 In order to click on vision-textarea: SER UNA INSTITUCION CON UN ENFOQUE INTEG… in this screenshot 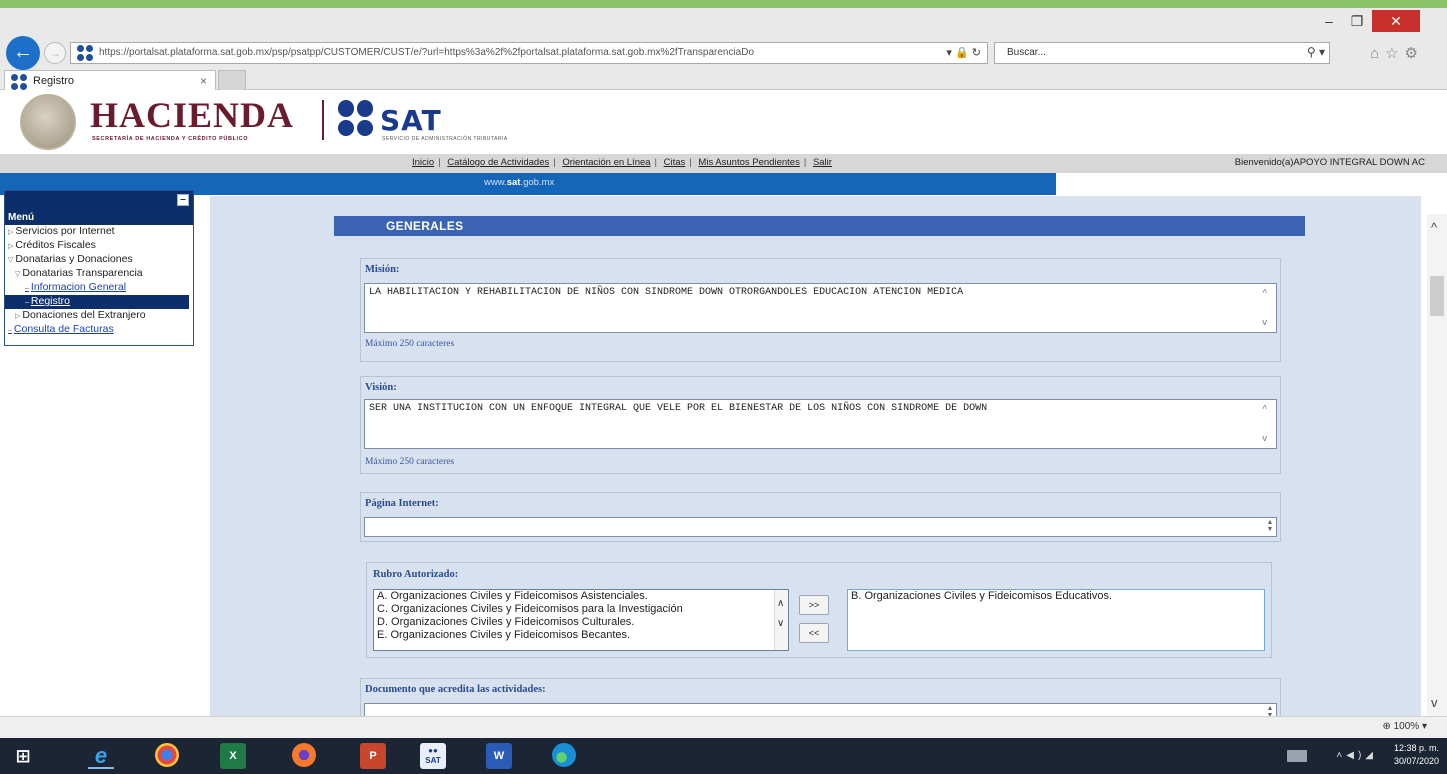, I will do `click(820, 424)`.